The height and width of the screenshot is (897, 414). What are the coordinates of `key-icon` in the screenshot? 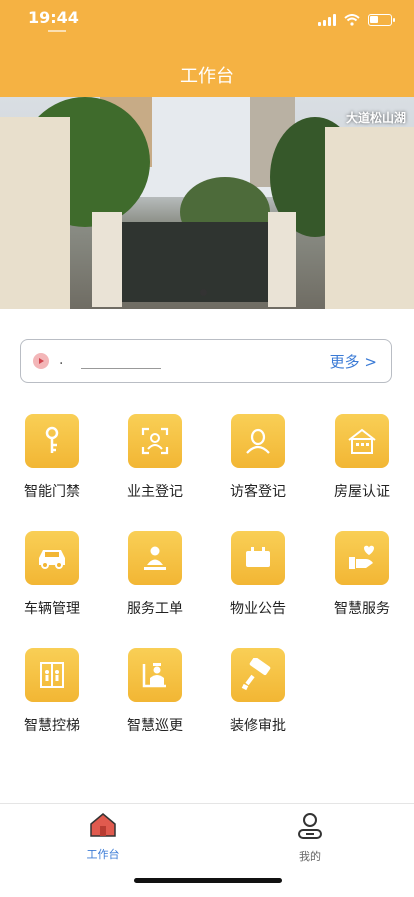 It's located at (52, 441).